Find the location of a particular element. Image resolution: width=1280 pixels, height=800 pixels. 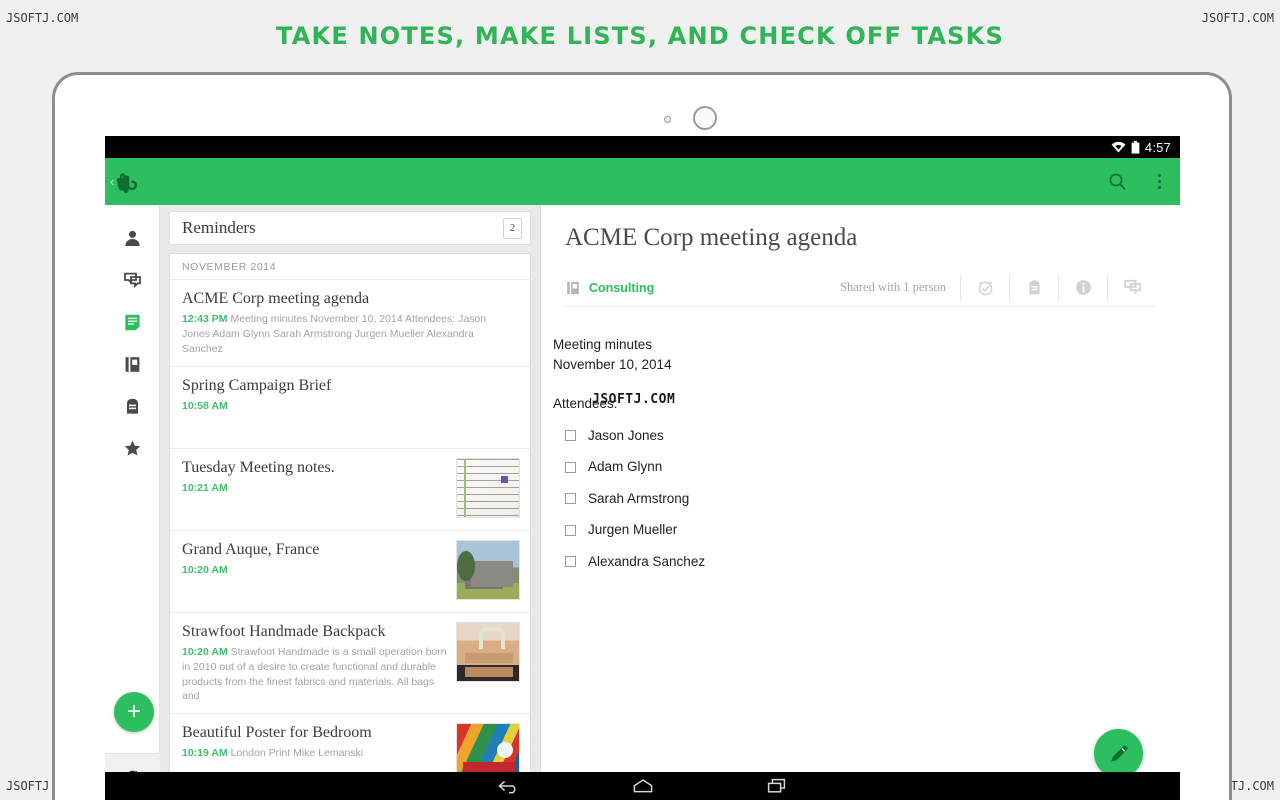

body-line-2: November 10, 2014 is located at coordinates (612, 364).